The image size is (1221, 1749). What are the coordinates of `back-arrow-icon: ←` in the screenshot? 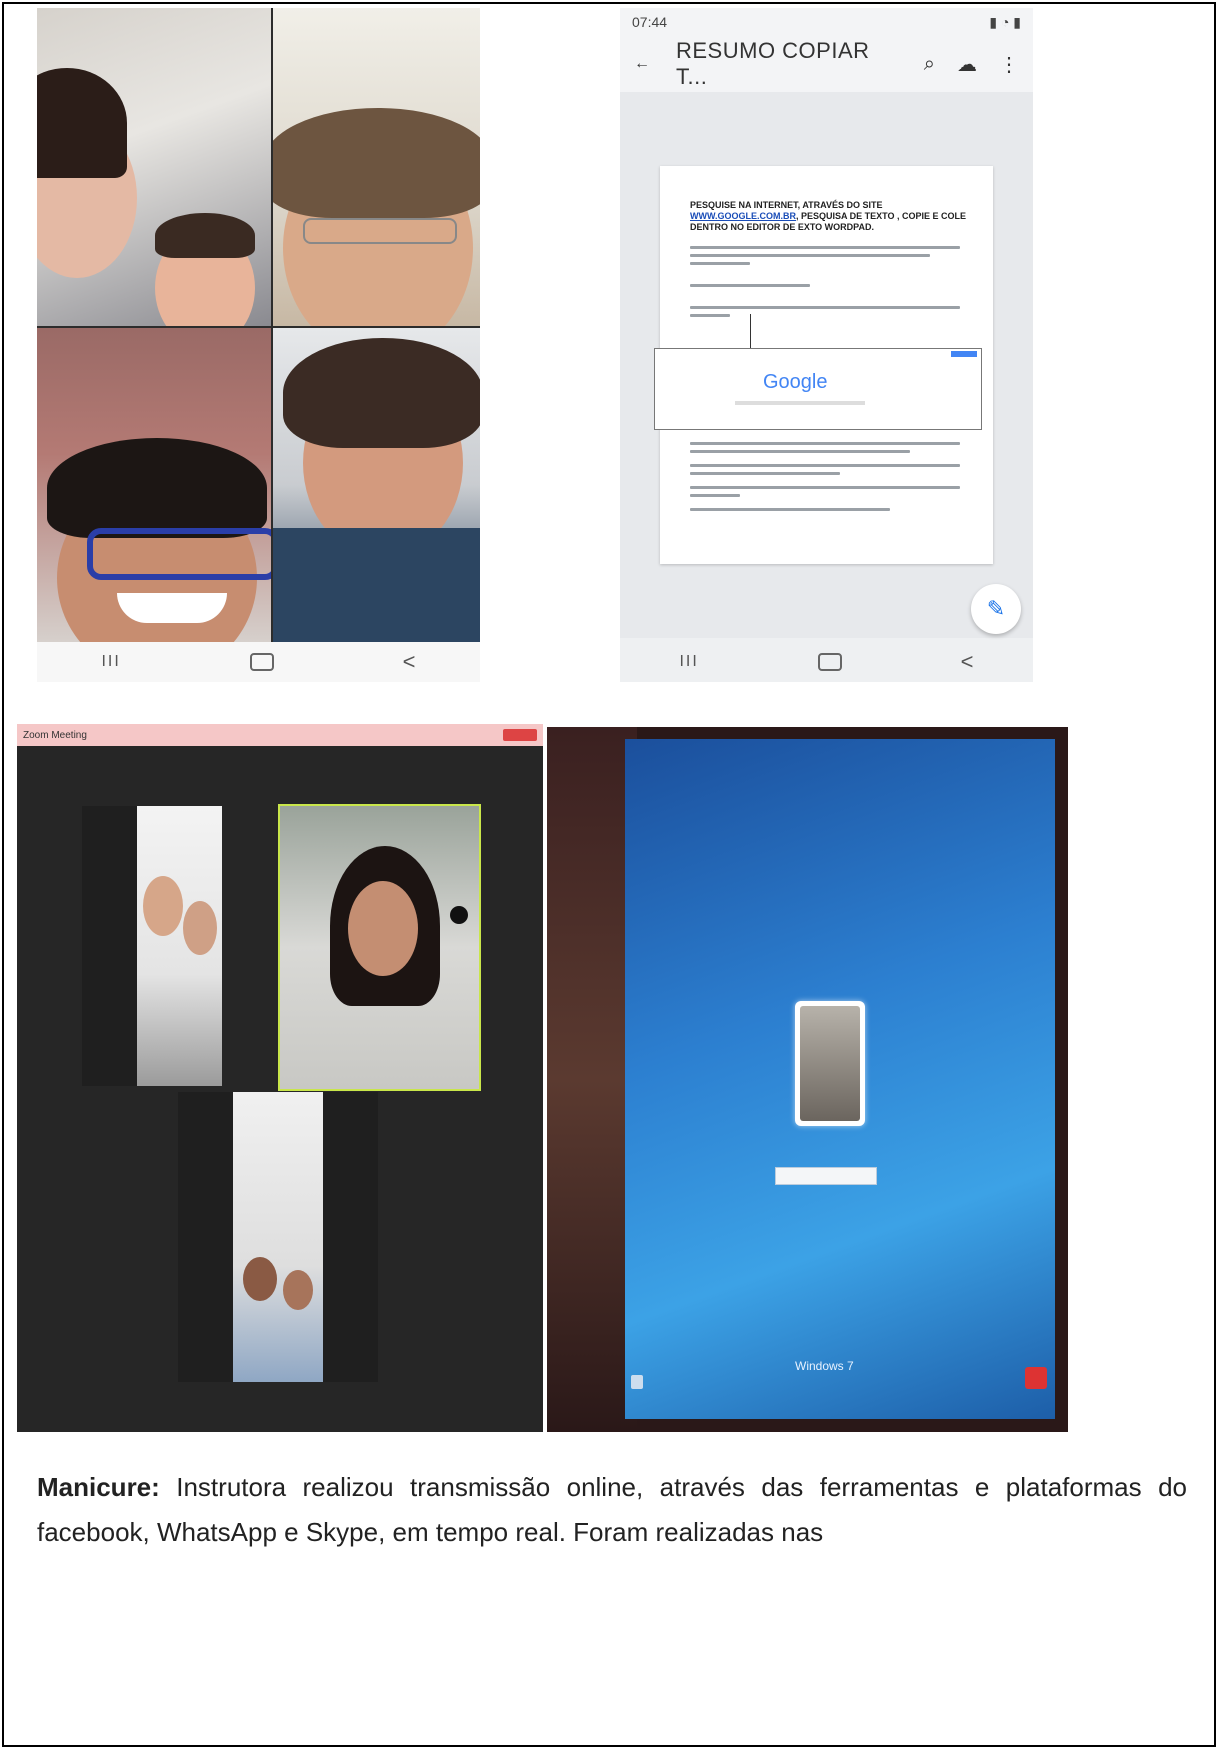 It's located at (642, 64).